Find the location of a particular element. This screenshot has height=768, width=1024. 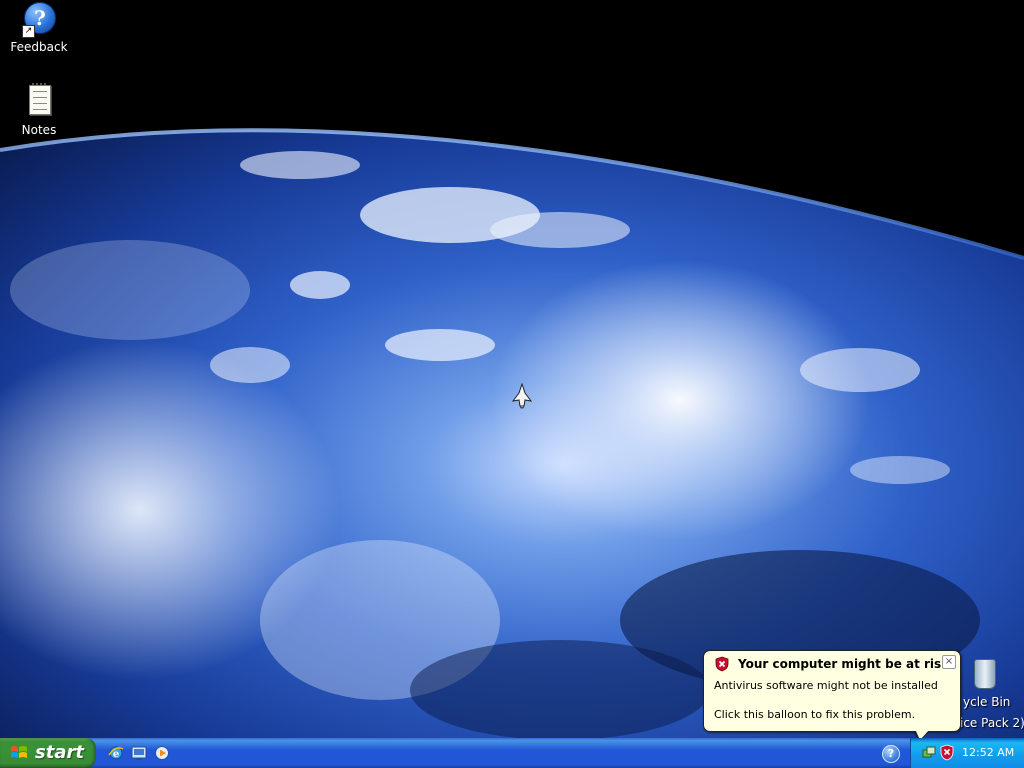

desktop-icon-label: ycle Bin is located at coordinates (987, 702).